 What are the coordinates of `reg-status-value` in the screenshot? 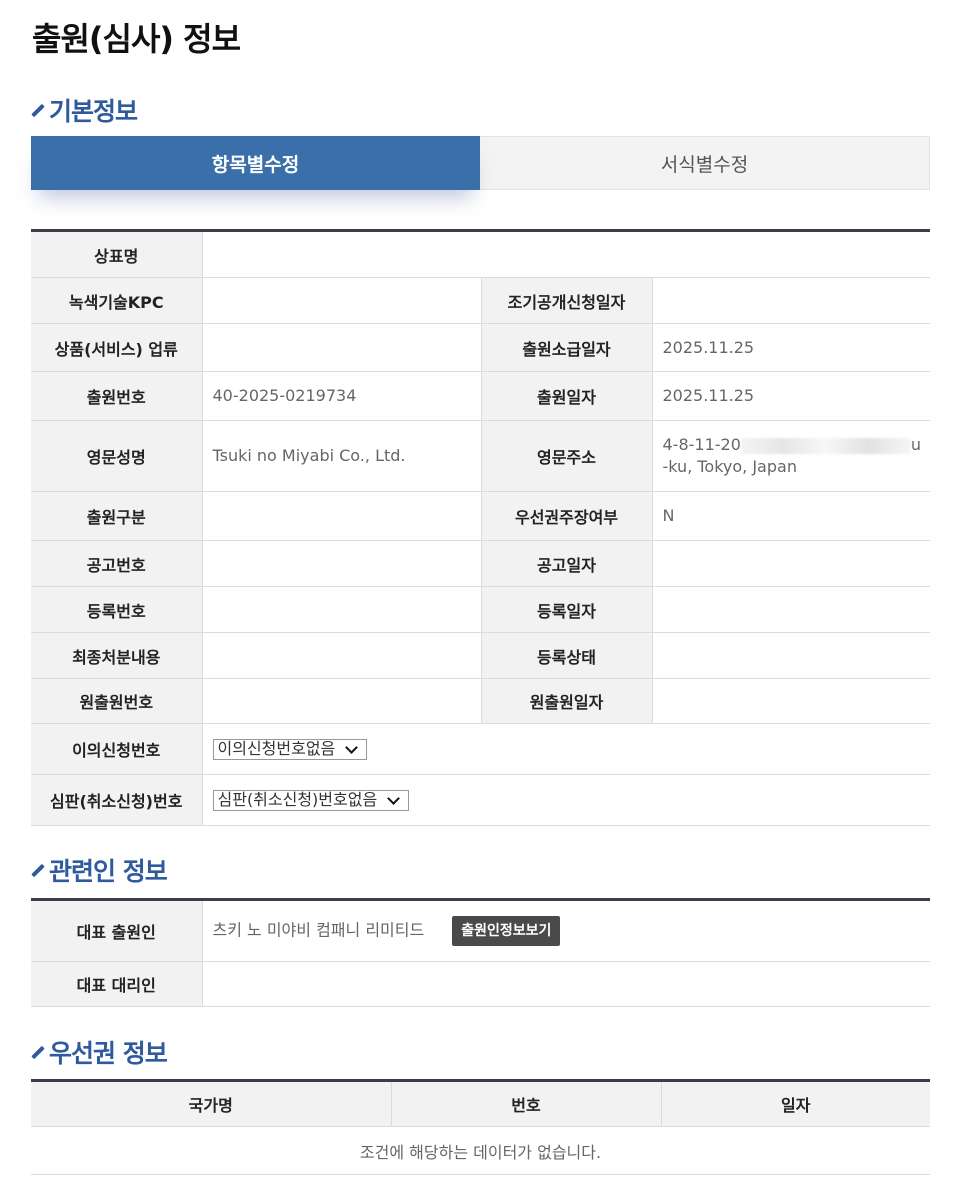 It's located at (791, 655).